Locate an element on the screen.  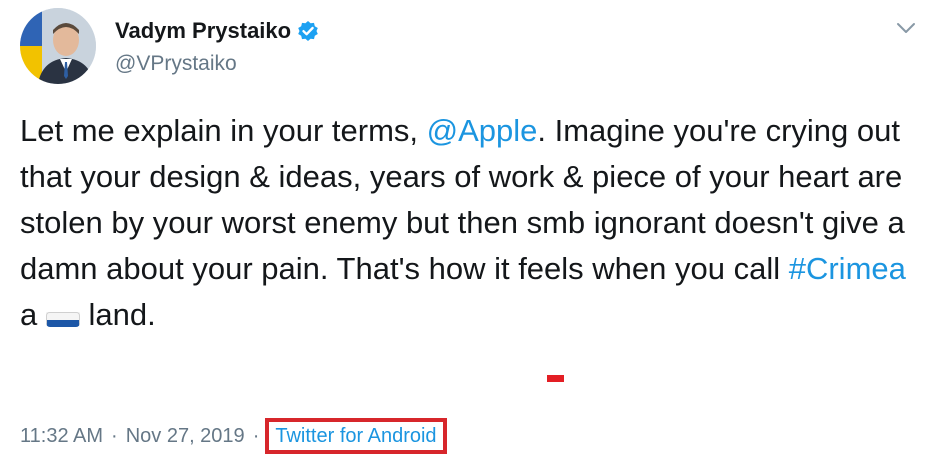
mention-link: @Apple is located at coordinates (482, 130).